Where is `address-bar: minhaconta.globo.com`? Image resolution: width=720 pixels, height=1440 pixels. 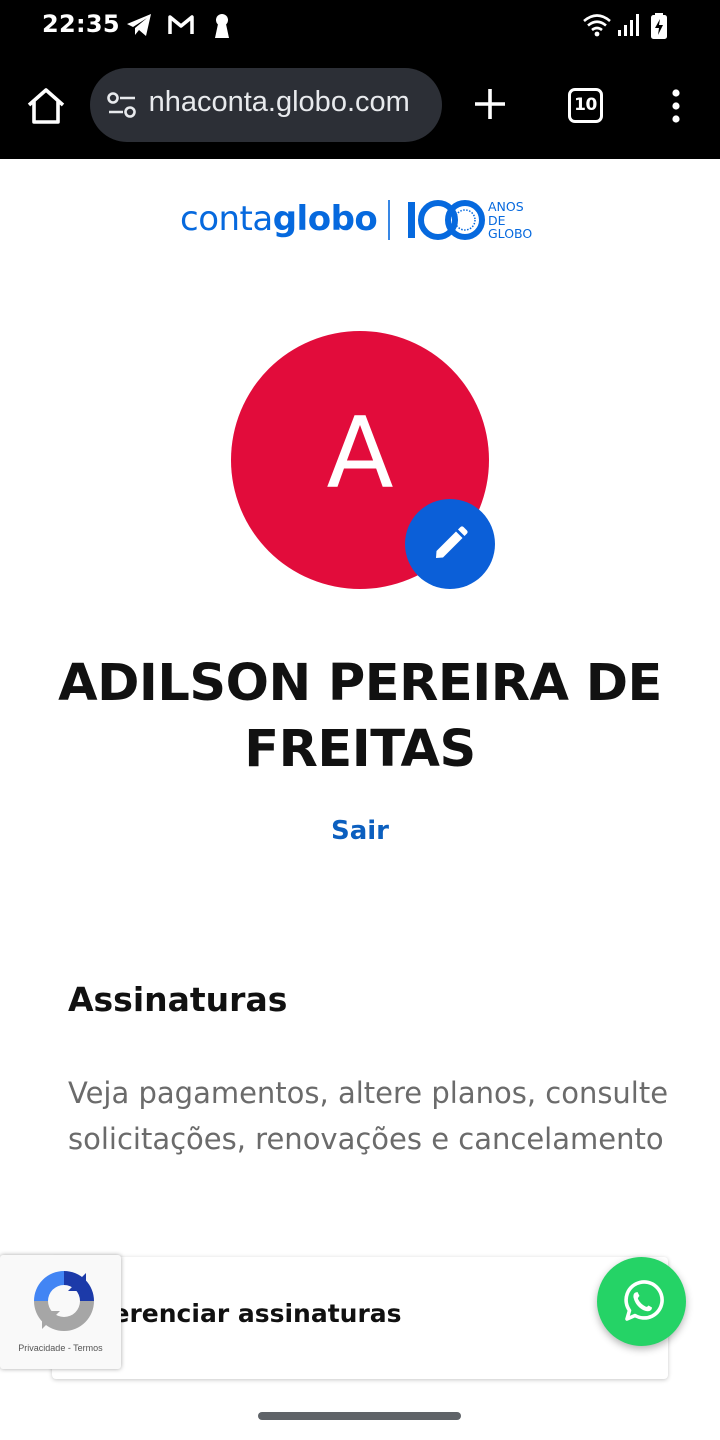
address-bar: minhaconta.globo.com is located at coordinates (266, 105).